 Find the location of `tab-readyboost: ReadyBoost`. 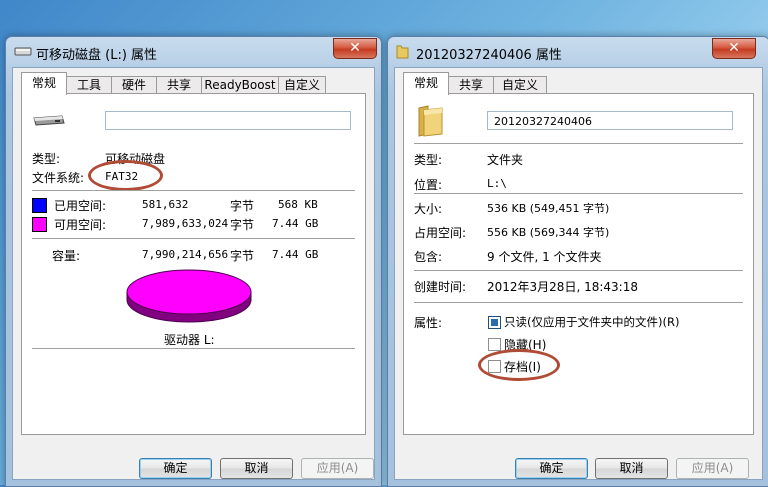

tab-readyboost: ReadyBoost is located at coordinates (240, 85).